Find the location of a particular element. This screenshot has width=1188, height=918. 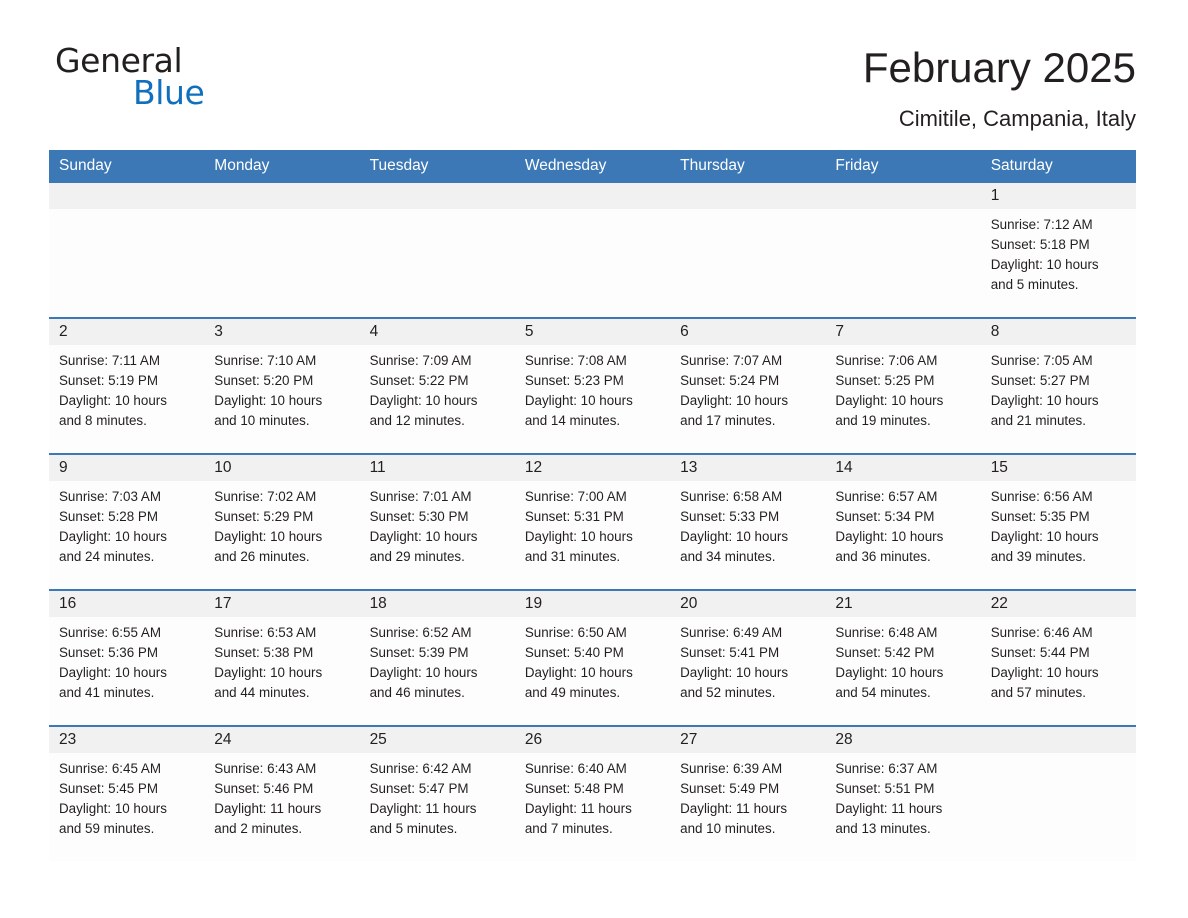

sunrise-text: Sunrise: 7:07 AM is located at coordinates (731, 360).